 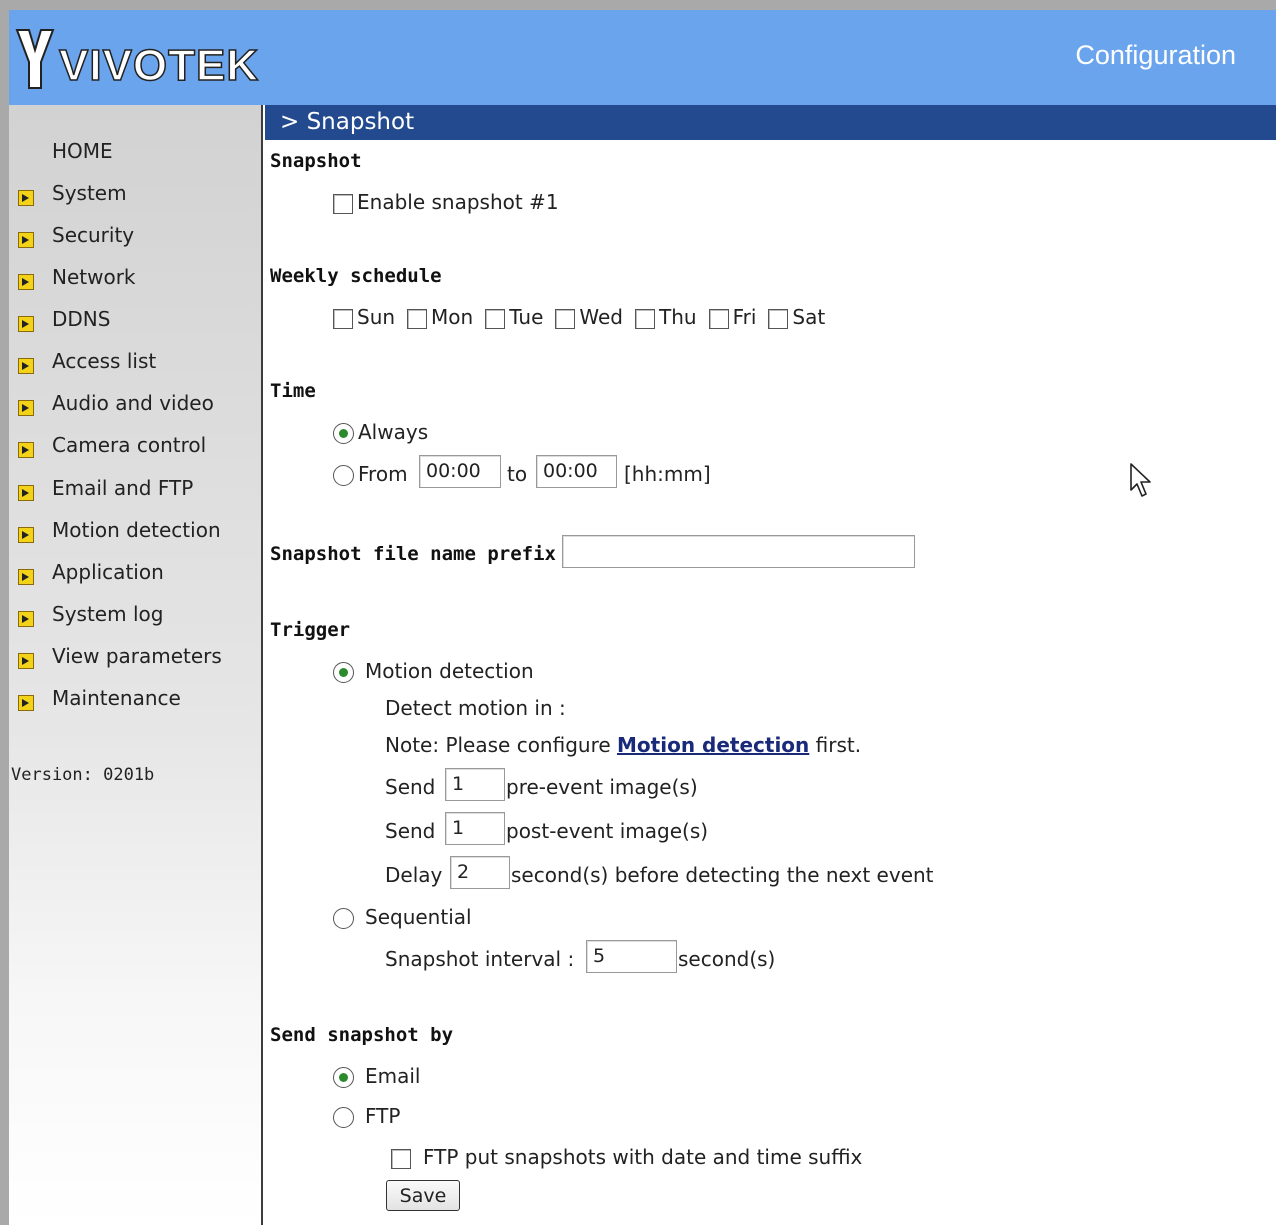 I want to click on mouse-cursor-icon, so click(x=1140, y=480).